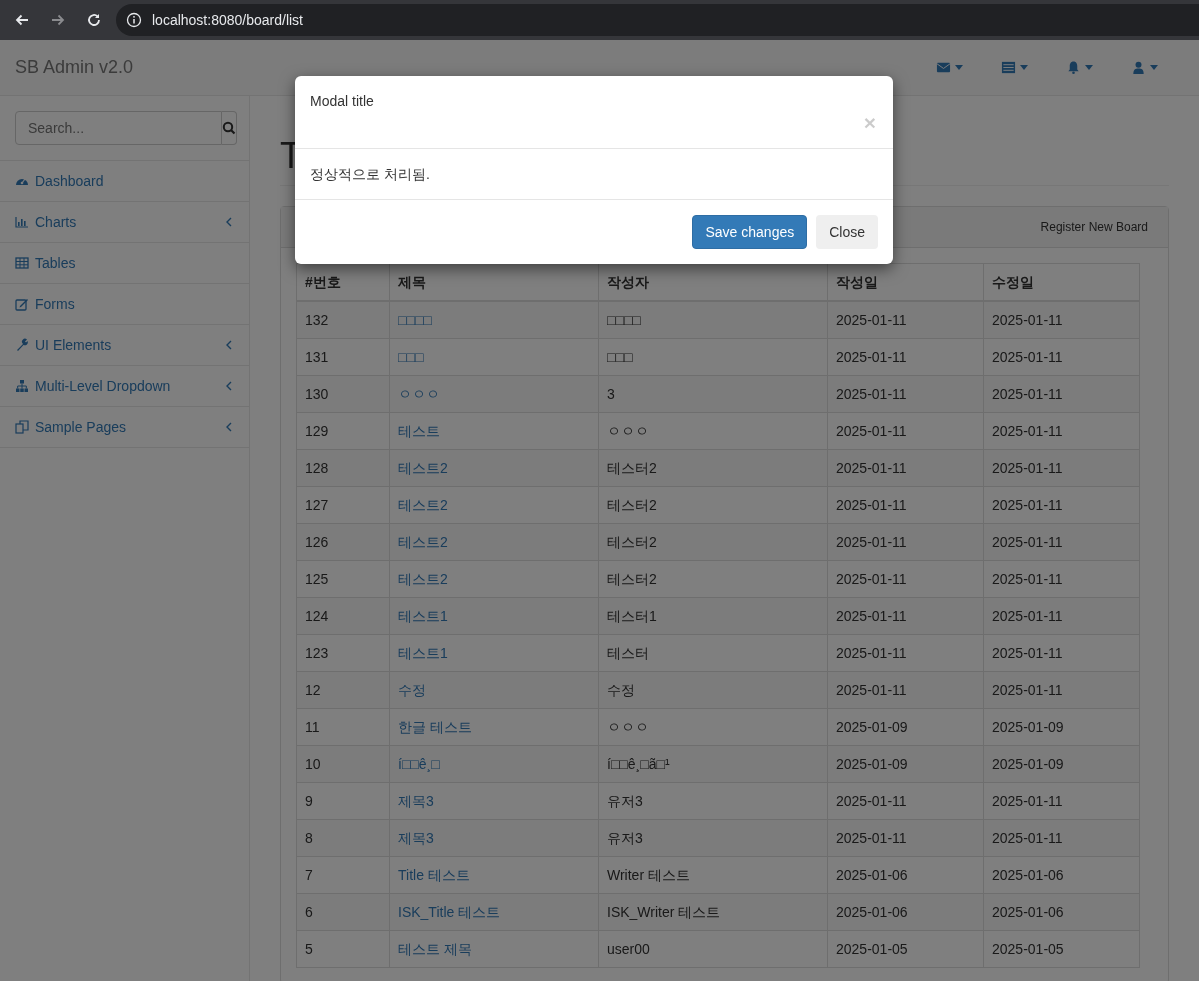 The height and width of the screenshot is (981, 1199). I want to click on user-icon, so click(1138, 67).